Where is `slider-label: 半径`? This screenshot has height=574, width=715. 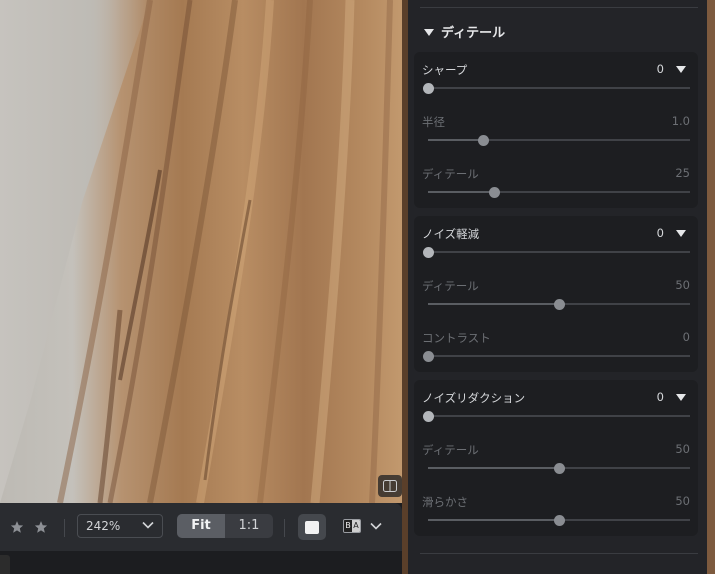 slider-label: 半径 is located at coordinates (433, 122).